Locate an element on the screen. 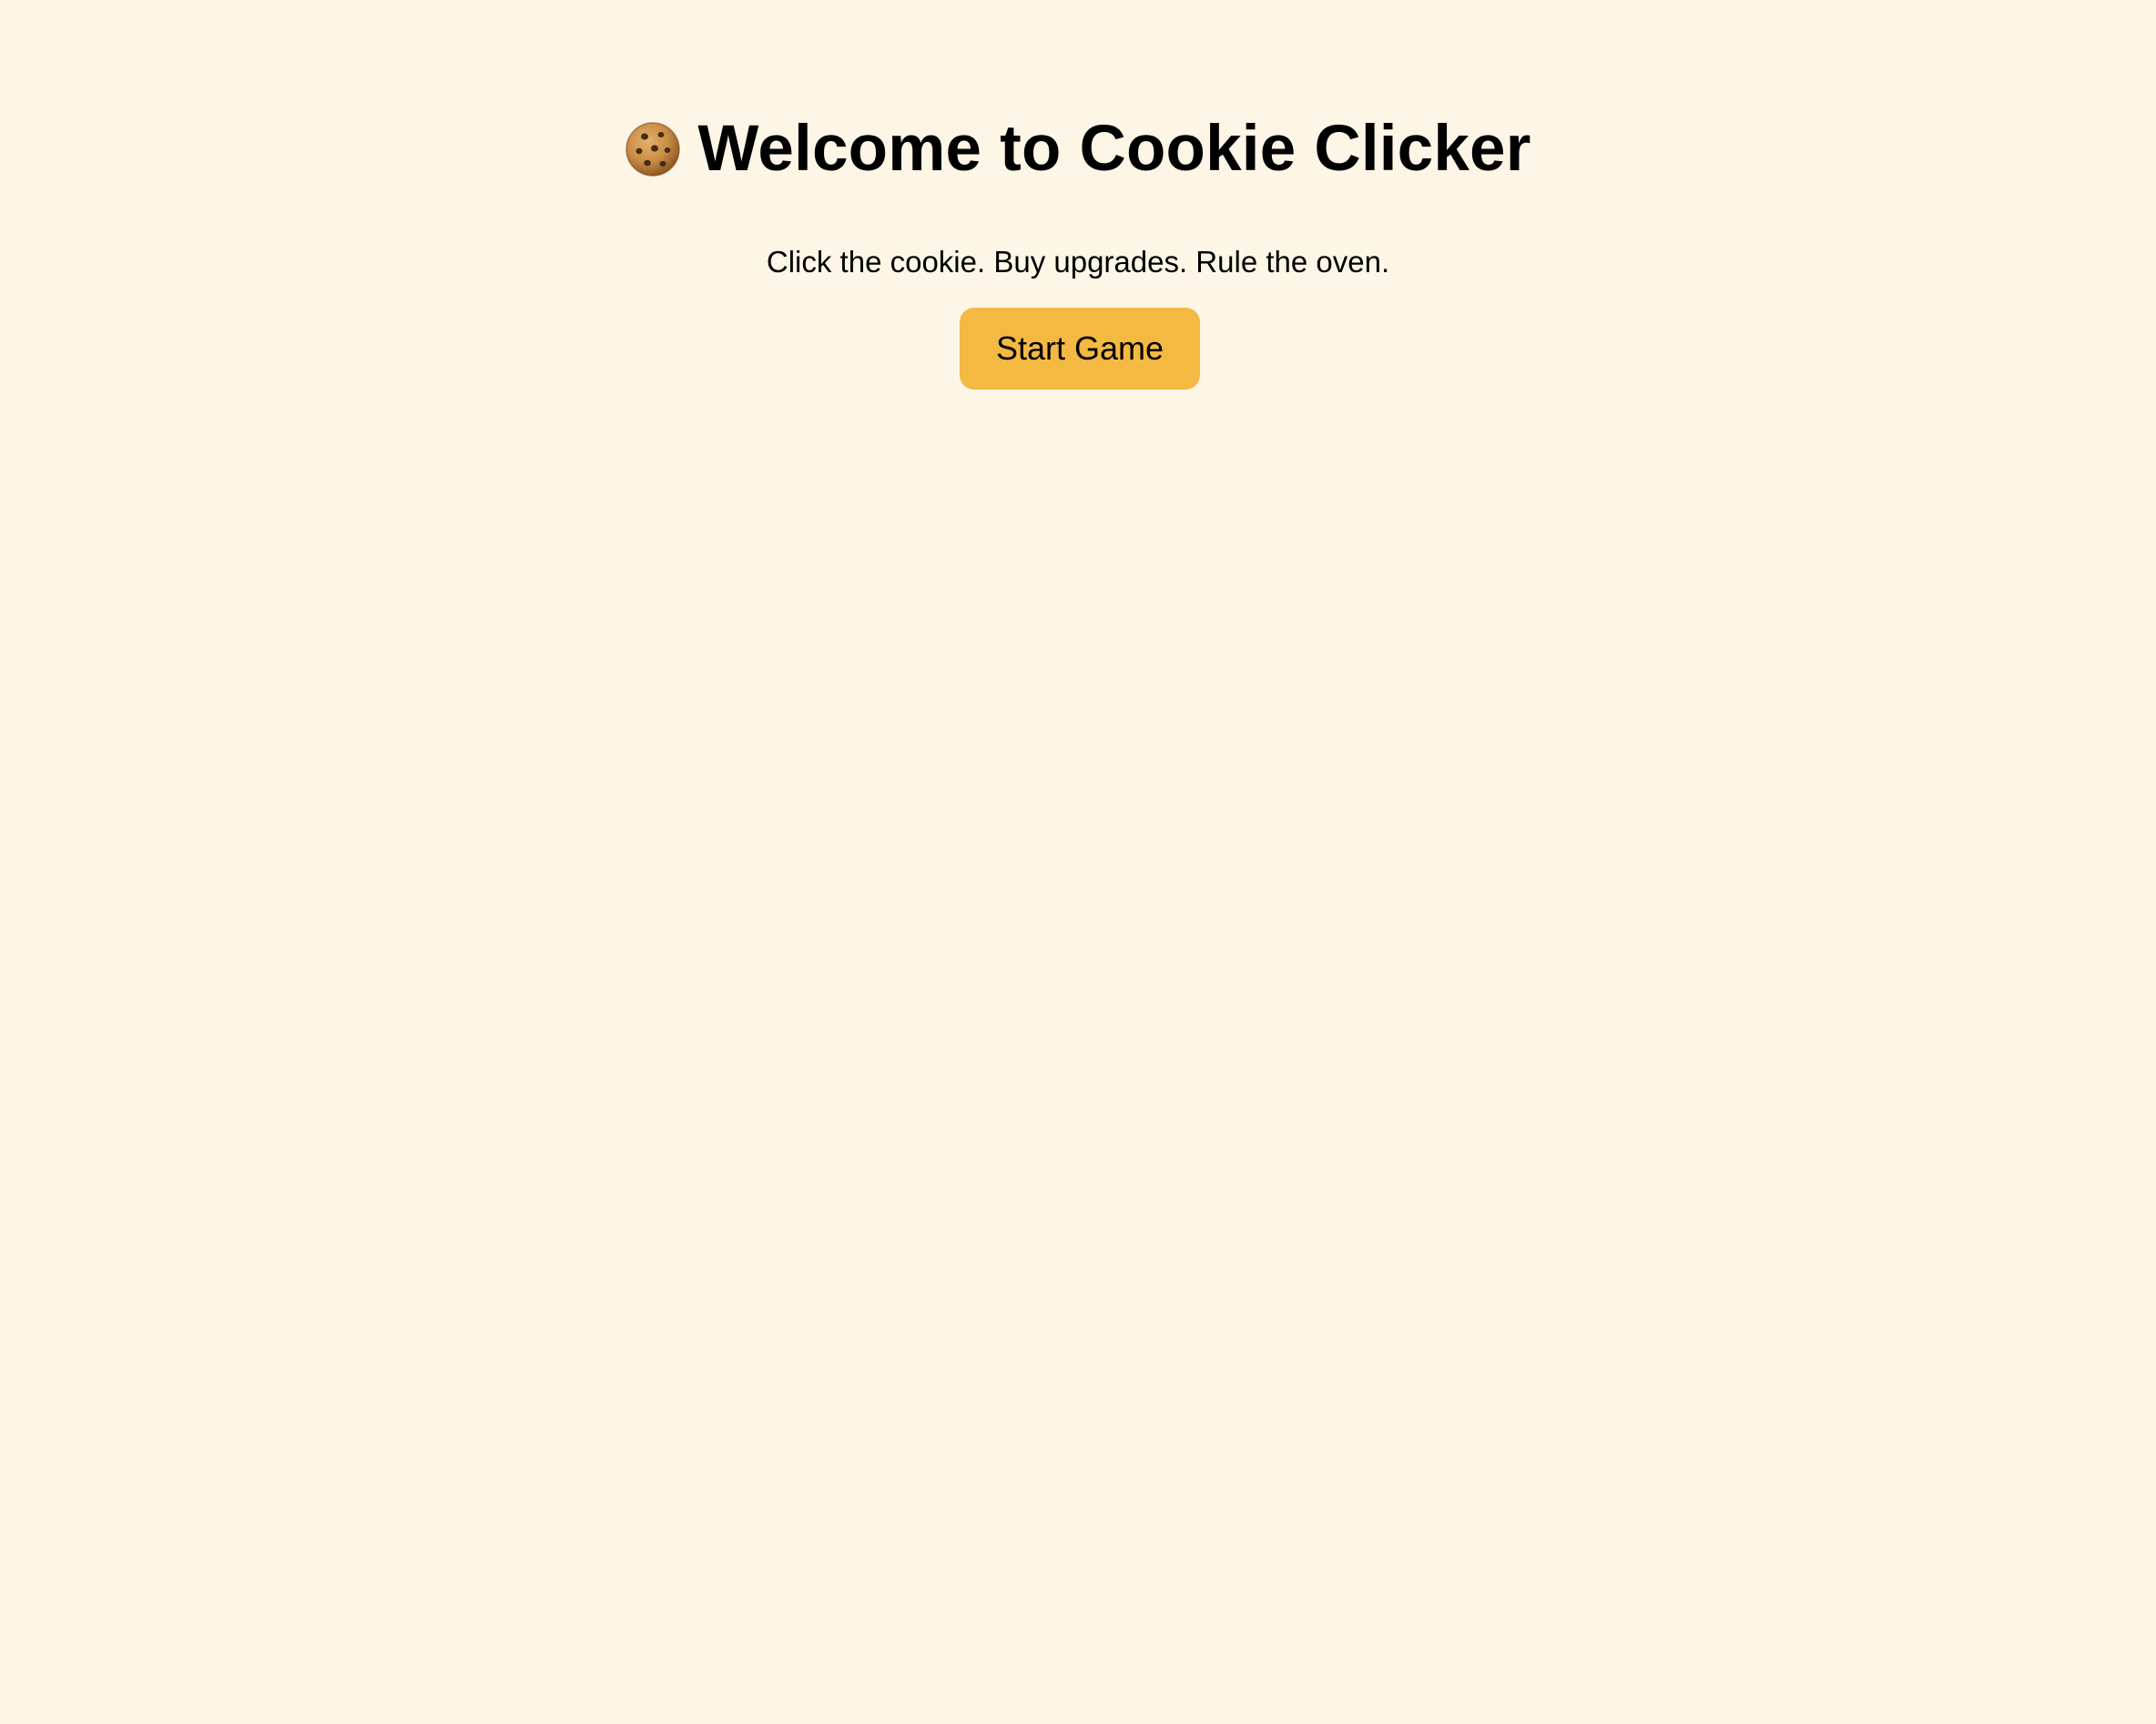 The width and height of the screenshot is (2156, 1724). start-game-button: Start Game is located at coordinates (1080, 349).